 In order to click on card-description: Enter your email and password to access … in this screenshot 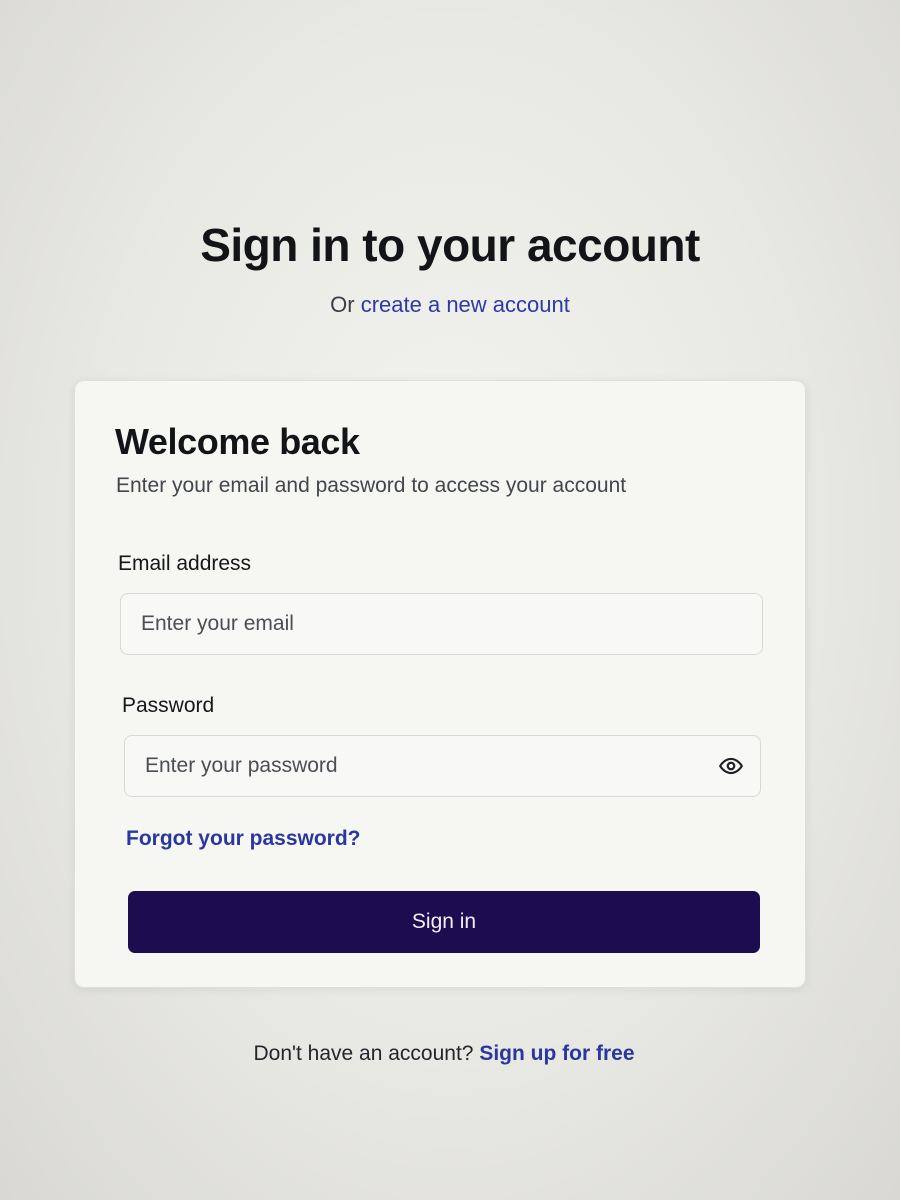, I will do `click(371, 485)`.